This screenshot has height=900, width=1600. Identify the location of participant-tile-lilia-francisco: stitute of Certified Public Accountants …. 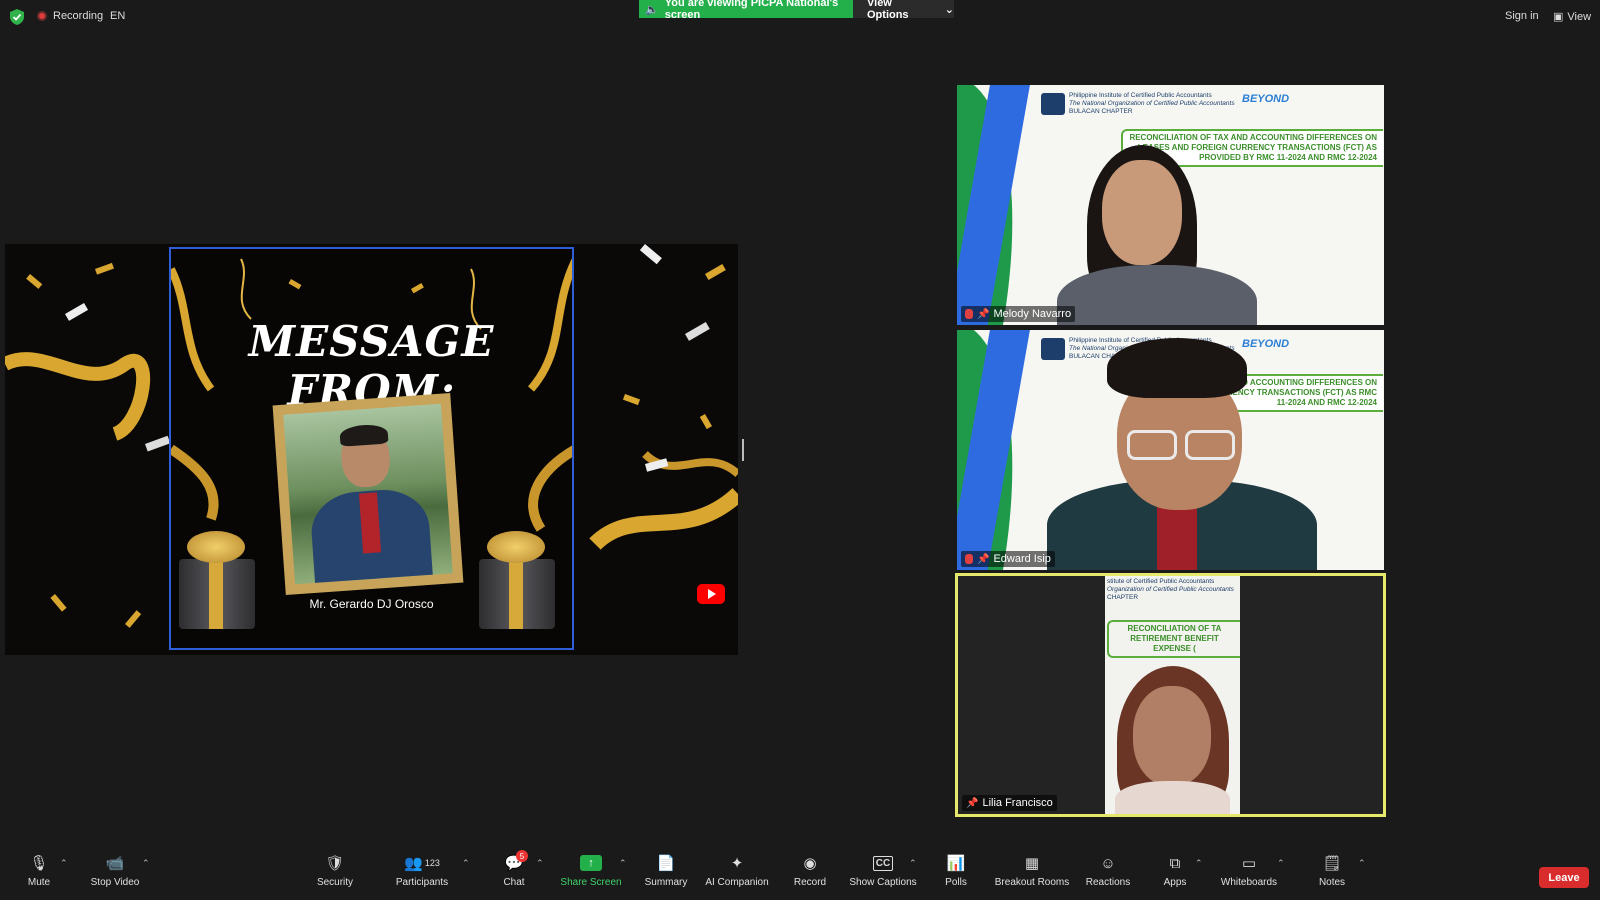
(1170, 695).